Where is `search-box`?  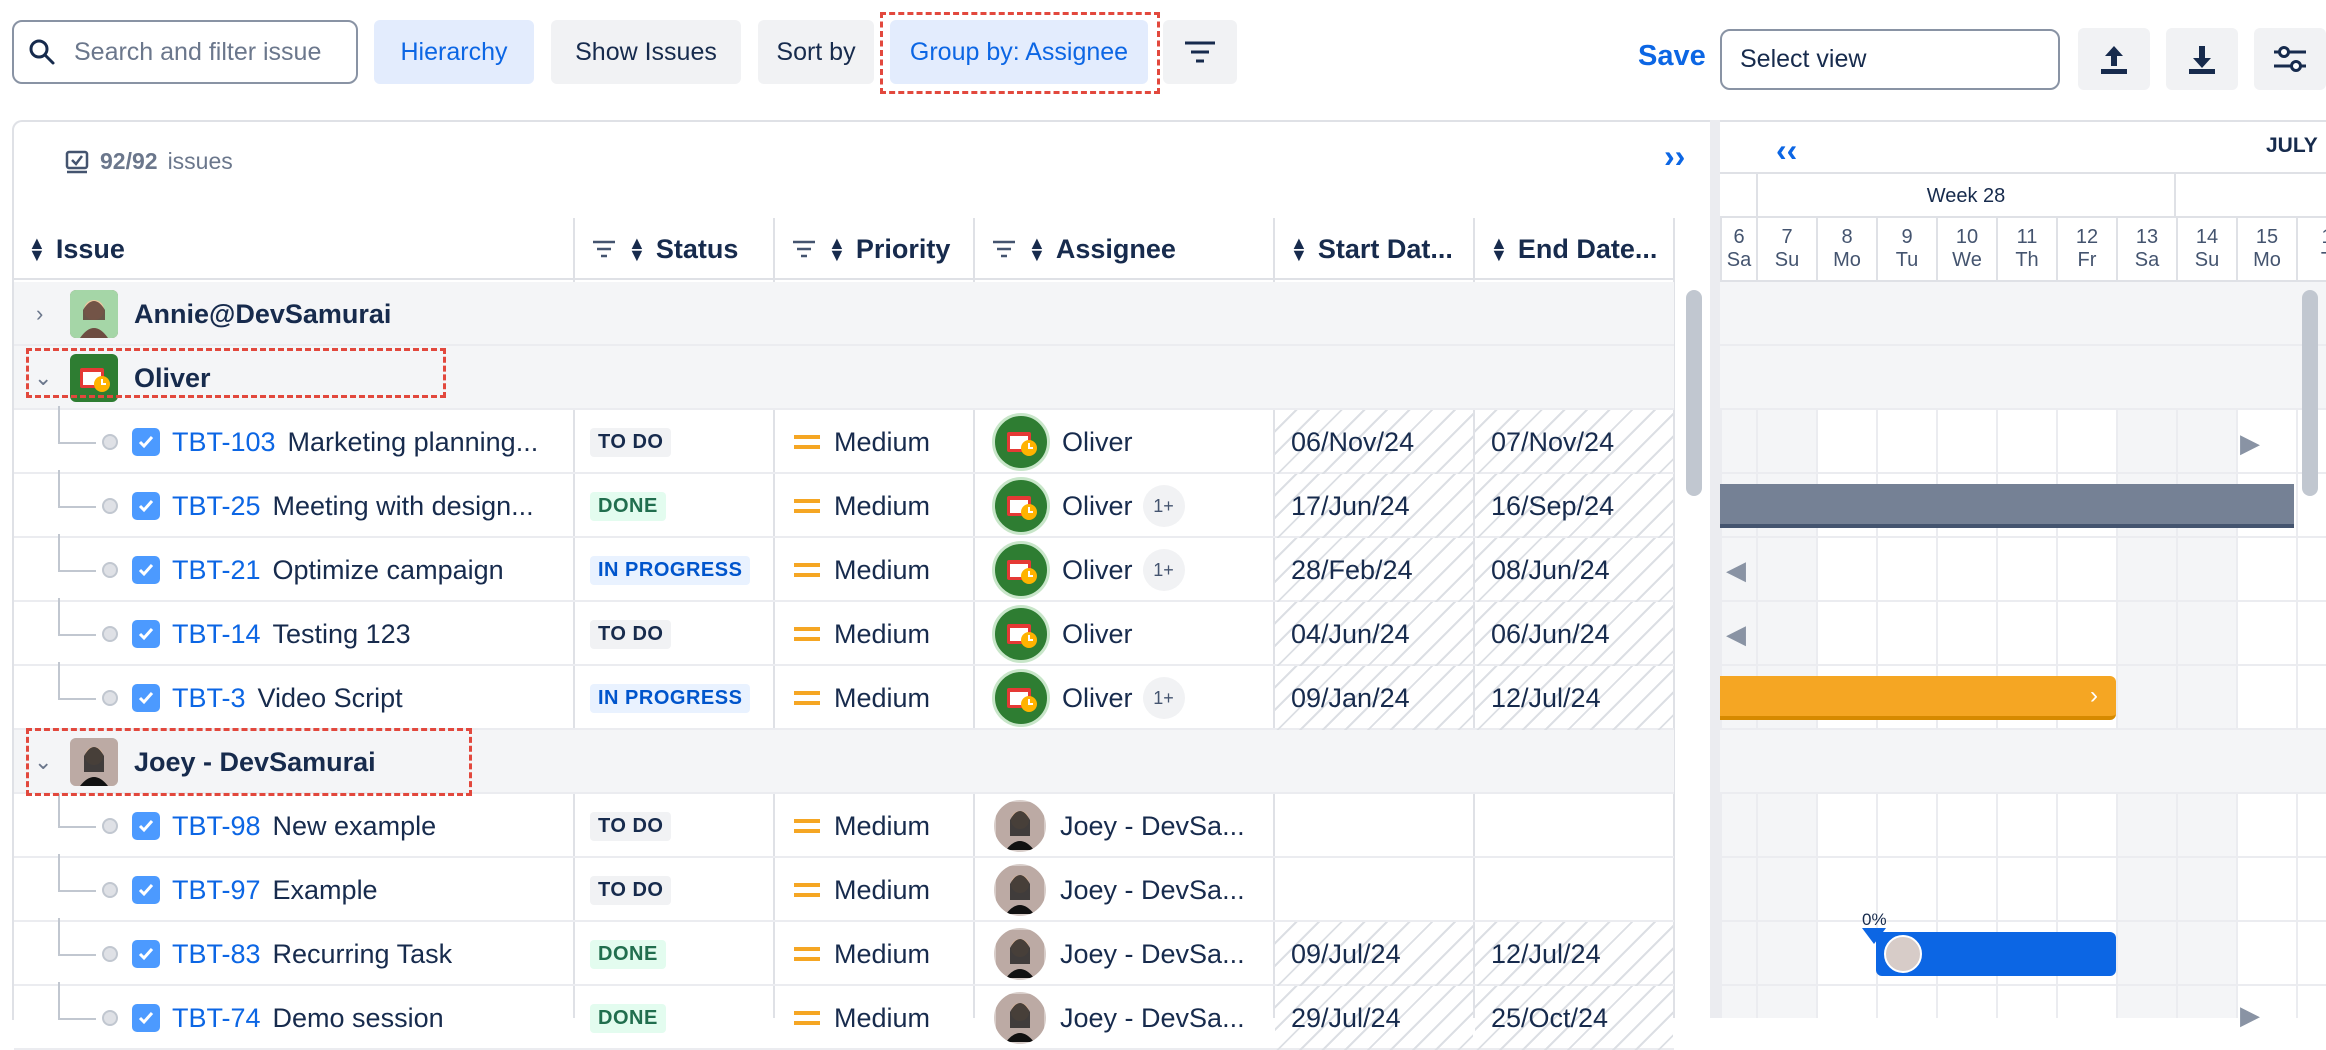 search-box is located at coordinates (185, 52).